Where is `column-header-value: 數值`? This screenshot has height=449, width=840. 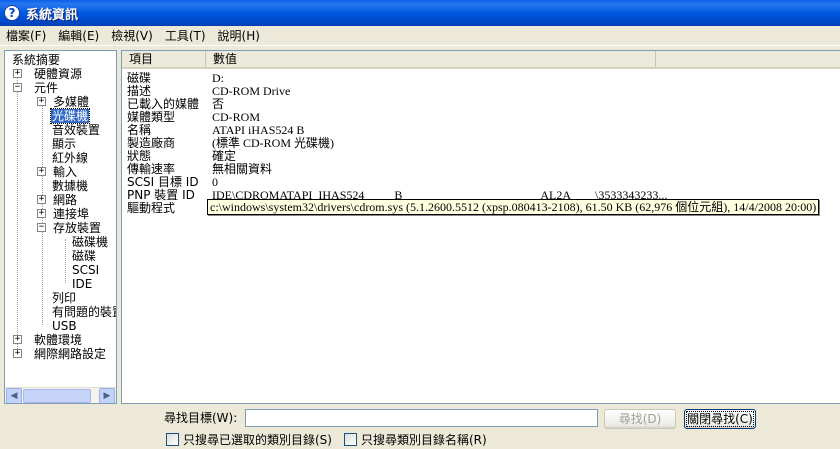 column-header-value: 數值 is located at coordinates (431, 59).